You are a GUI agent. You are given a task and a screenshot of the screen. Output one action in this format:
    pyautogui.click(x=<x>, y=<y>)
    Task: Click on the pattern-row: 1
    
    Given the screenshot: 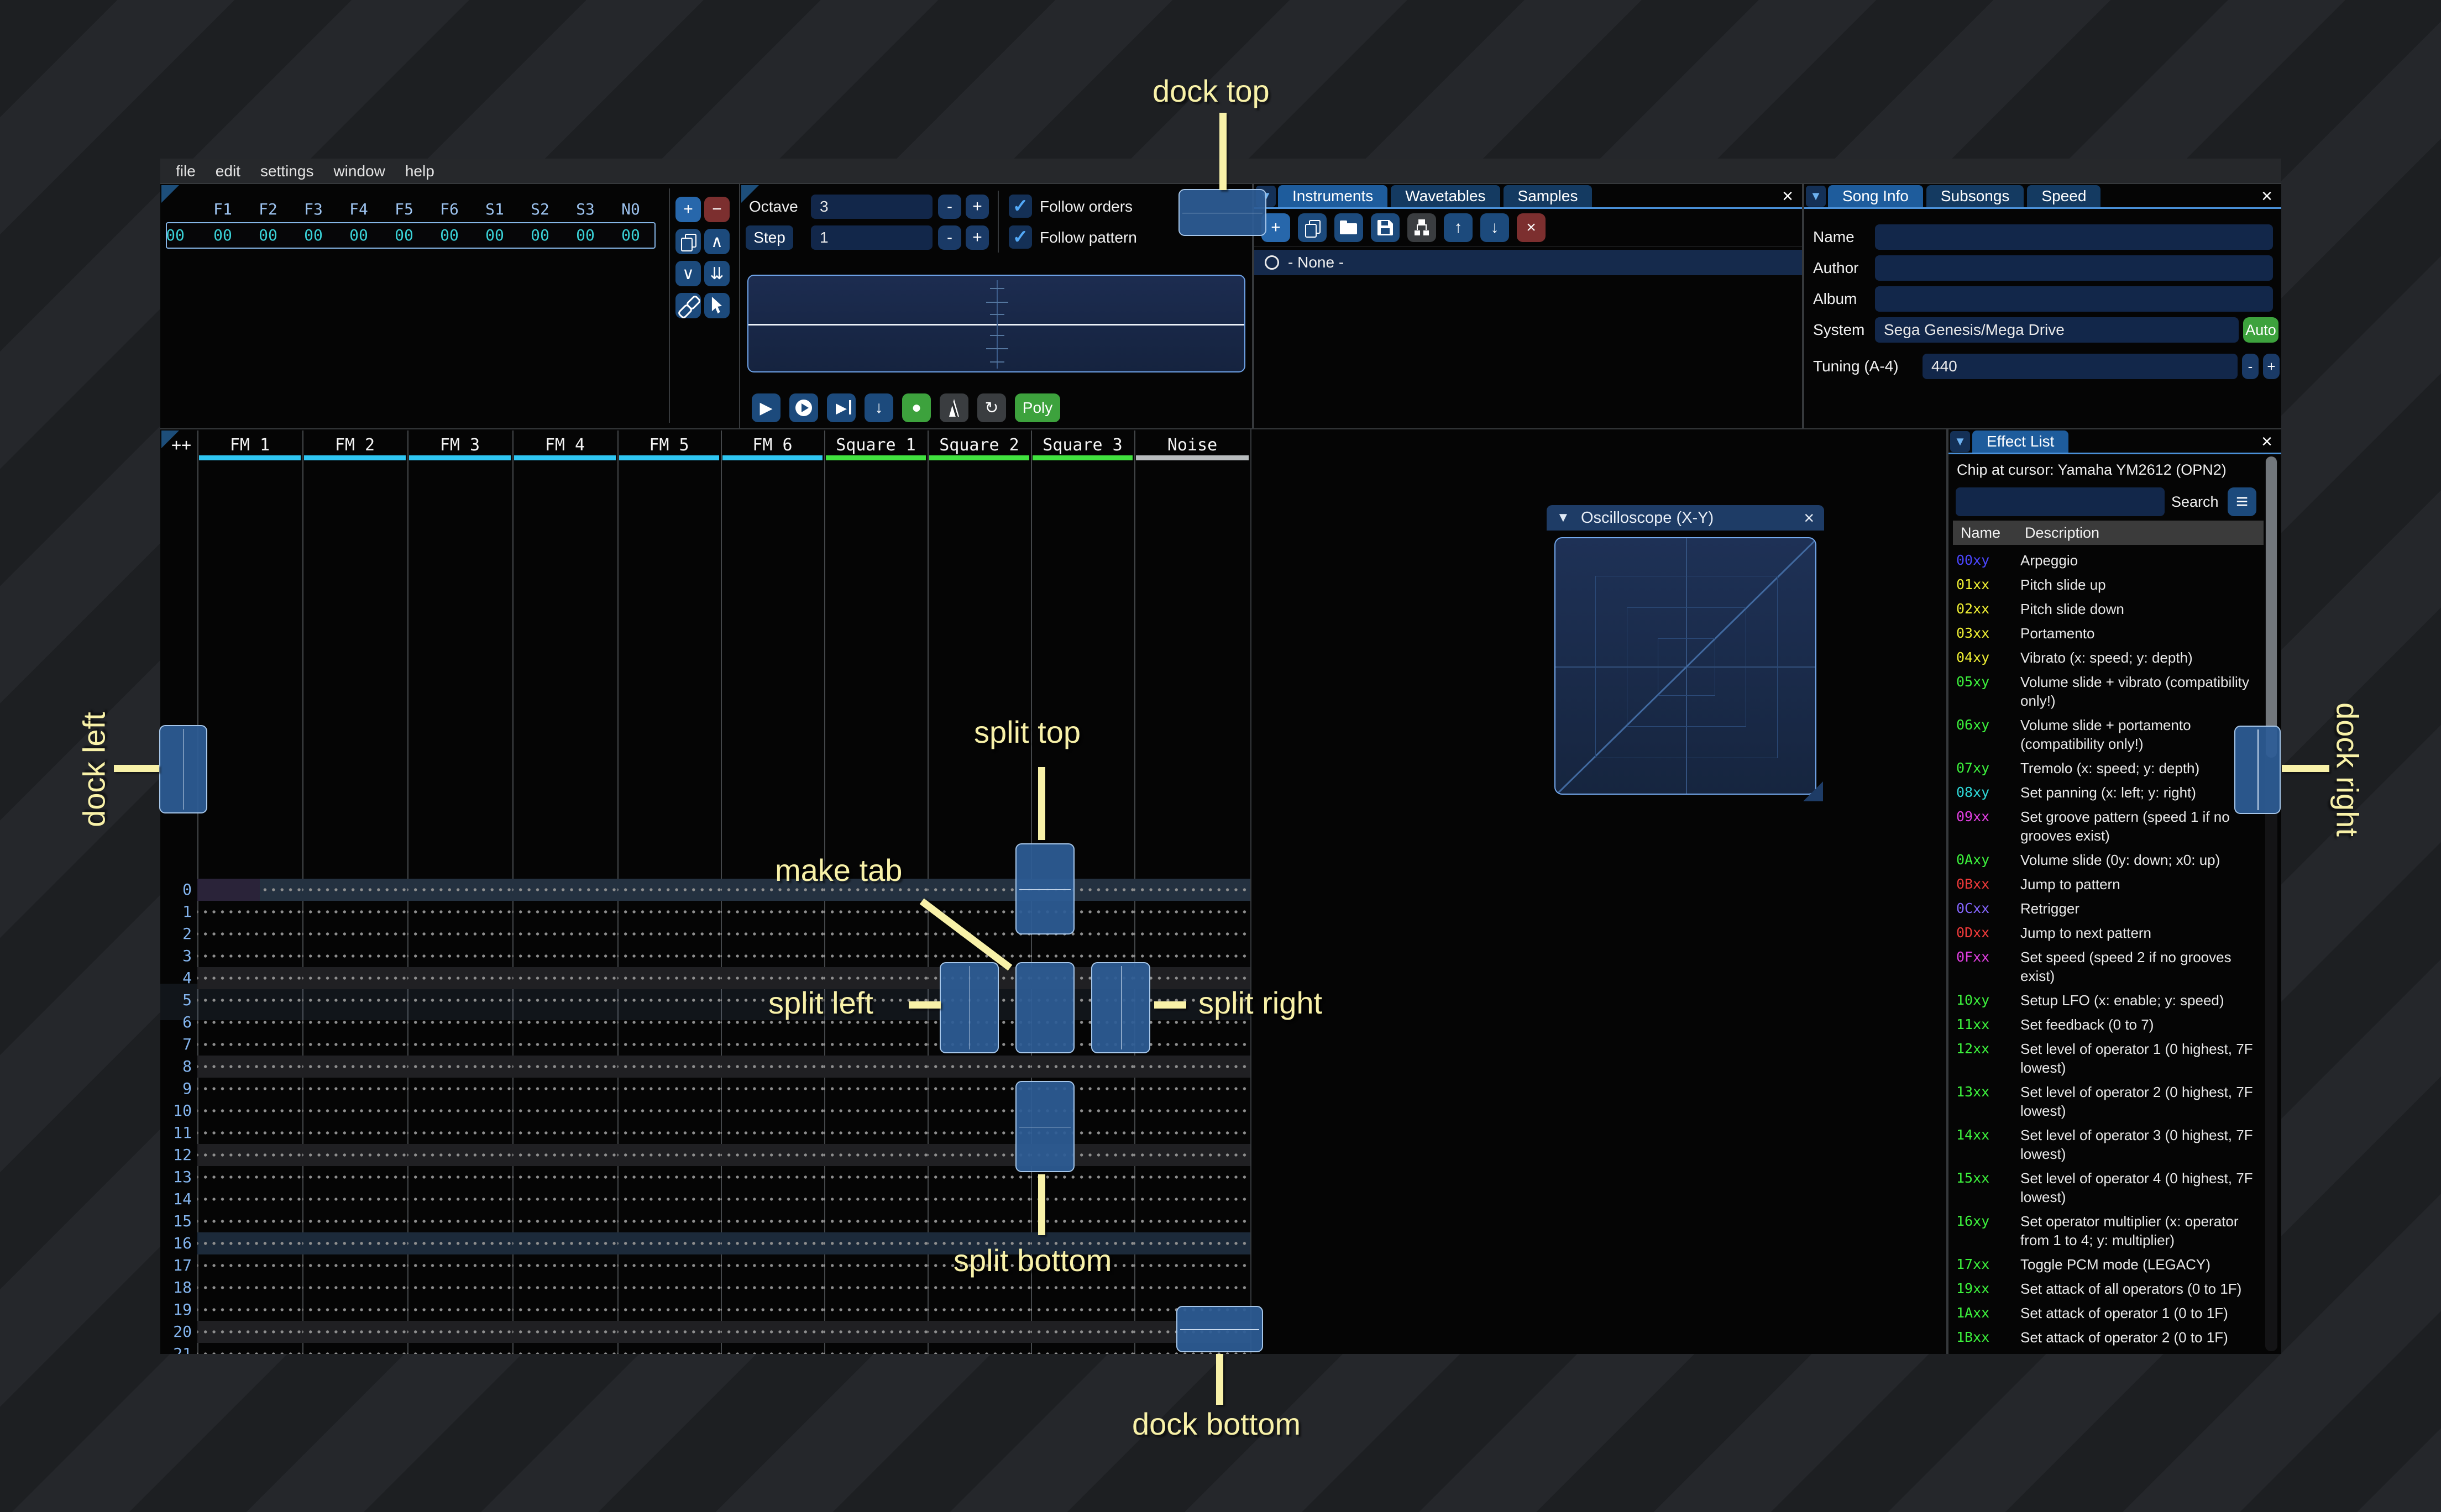 What is the action you would take?
    pyautogui.click(x=705, y=912)
    